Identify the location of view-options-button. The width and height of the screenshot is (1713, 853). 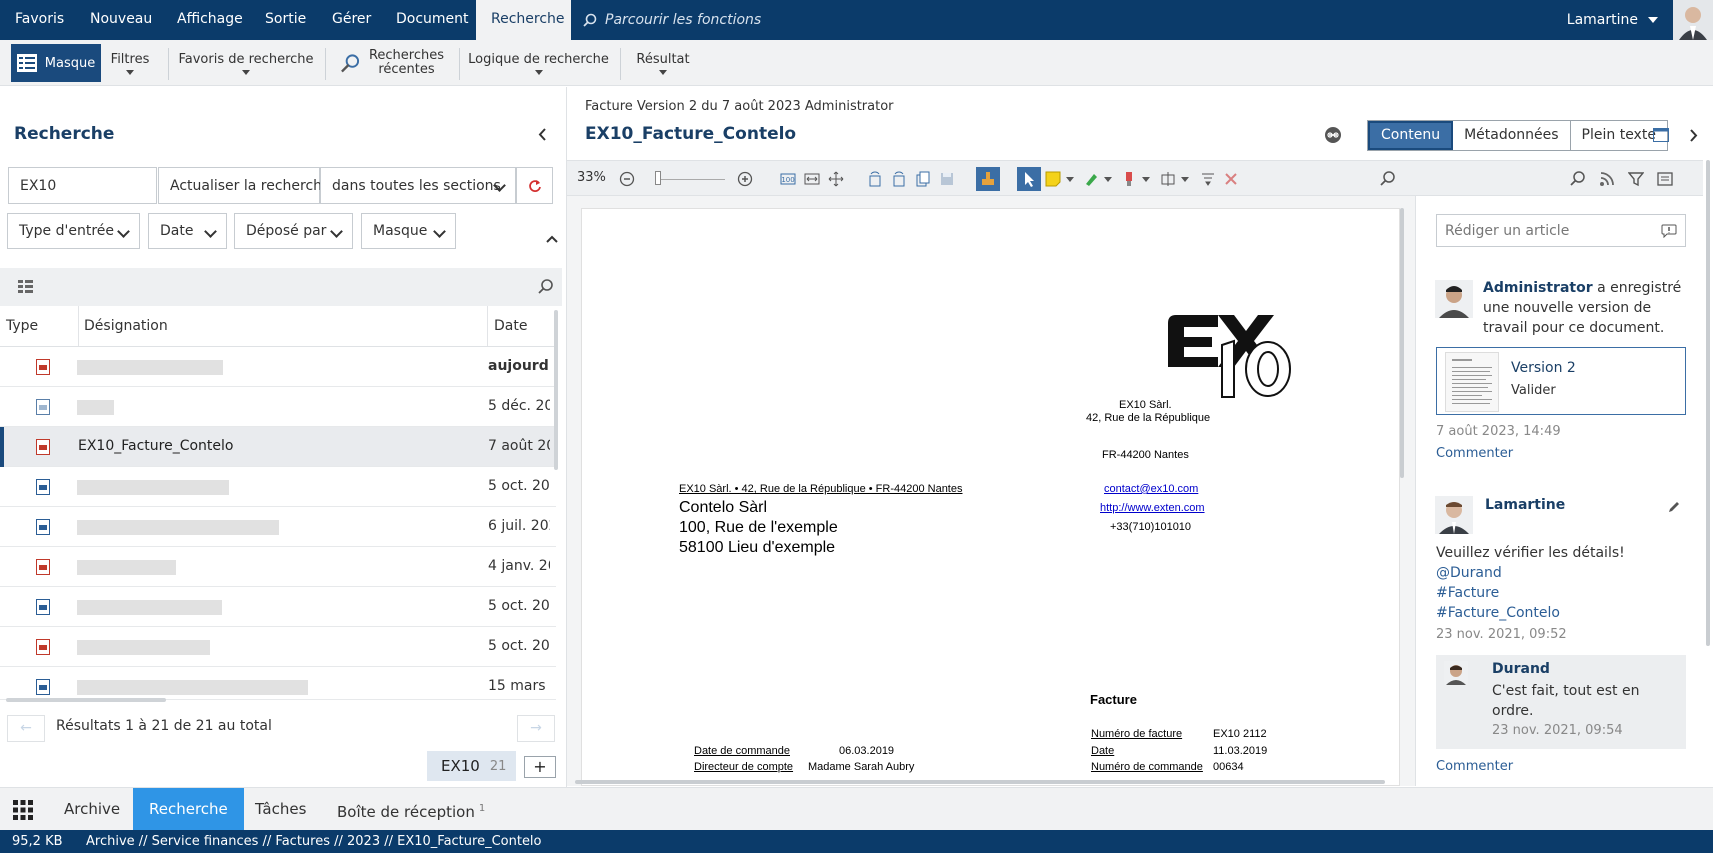
(25, 287).